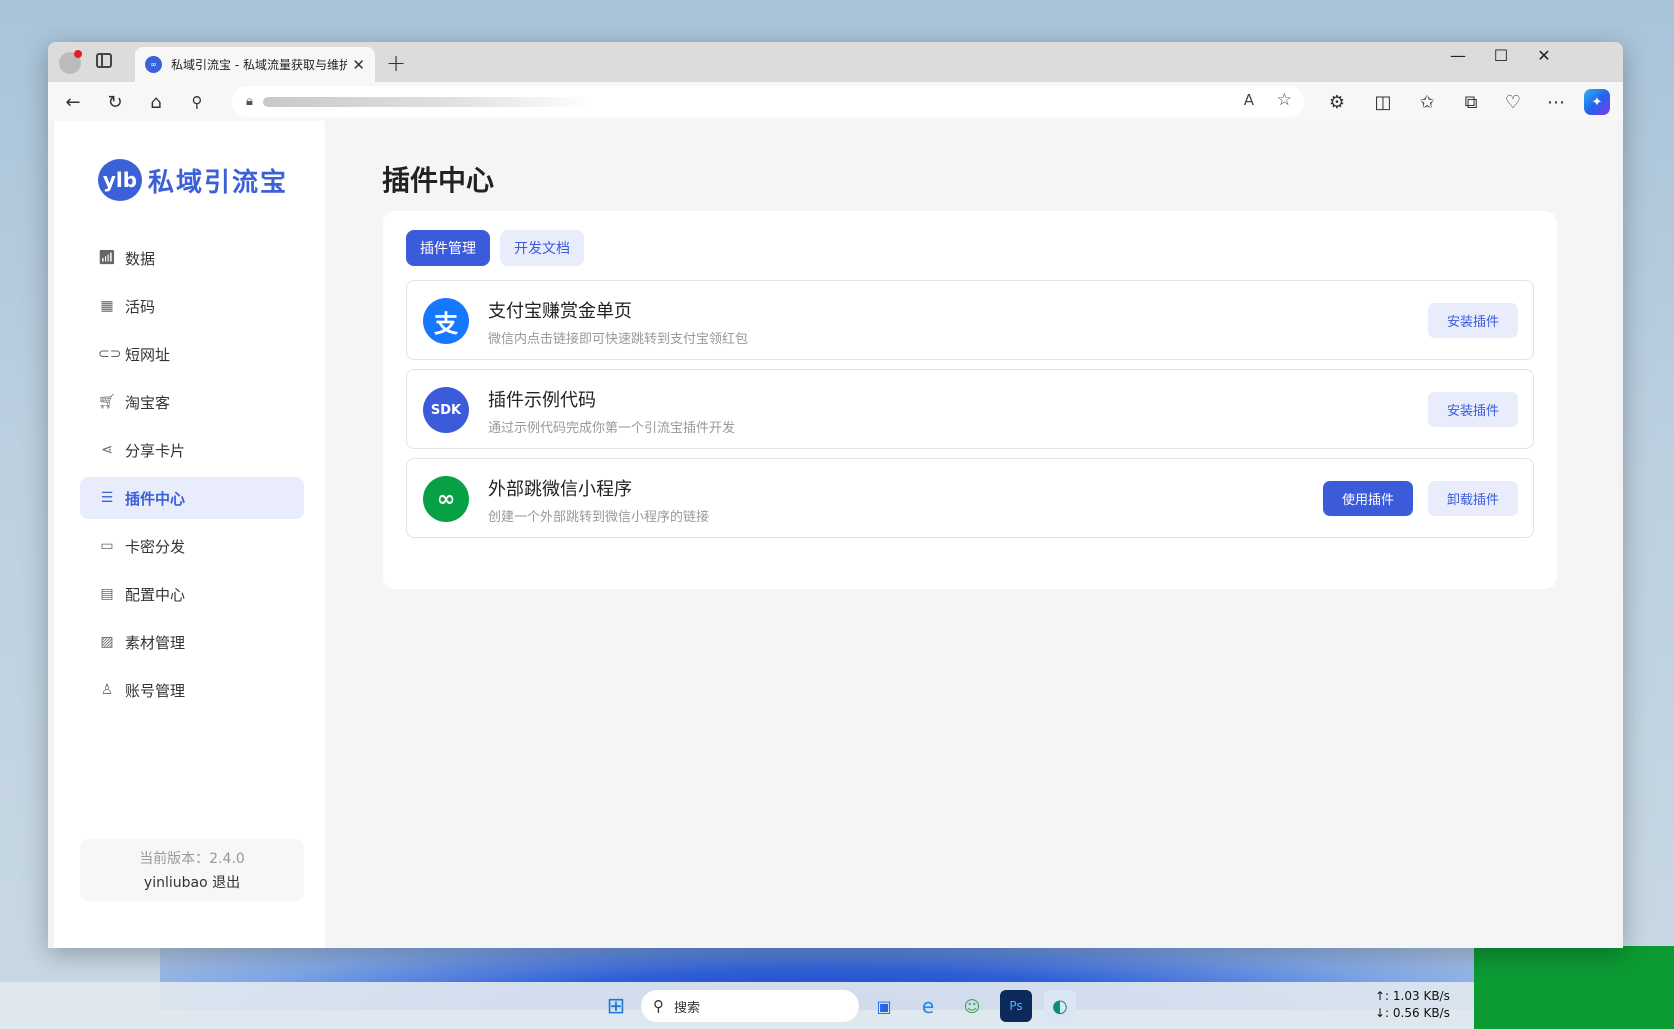 The width and height of the screenshot is (1674, 1029). I want to click on sidebar-item-cardkey: ▭ 卡密分发, so click(192, 546).